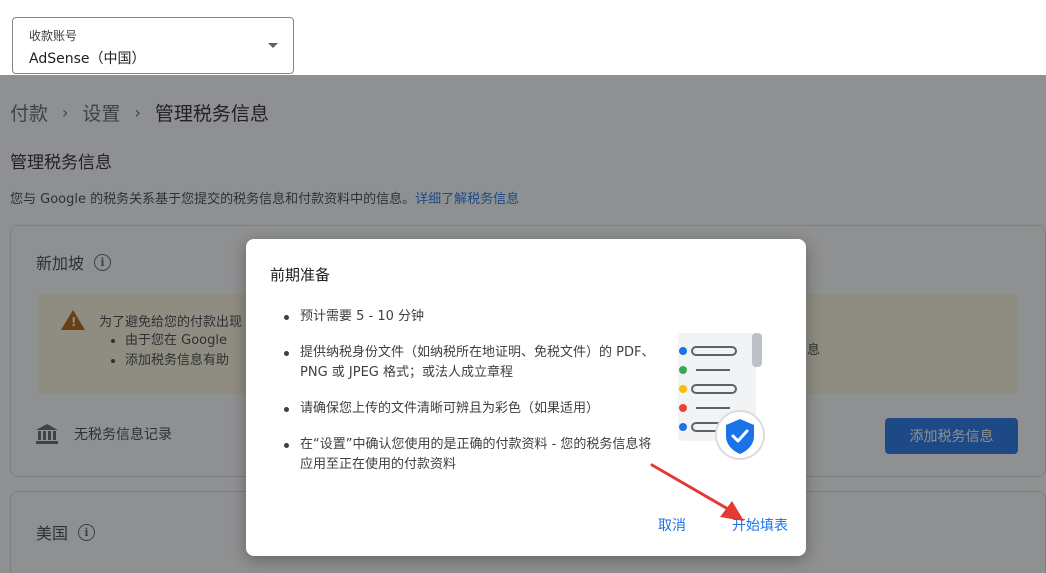  I want to click on list-item: 请确保您上传的文件清晰可辨且为彩色（如果适用）, so click(472, 409).